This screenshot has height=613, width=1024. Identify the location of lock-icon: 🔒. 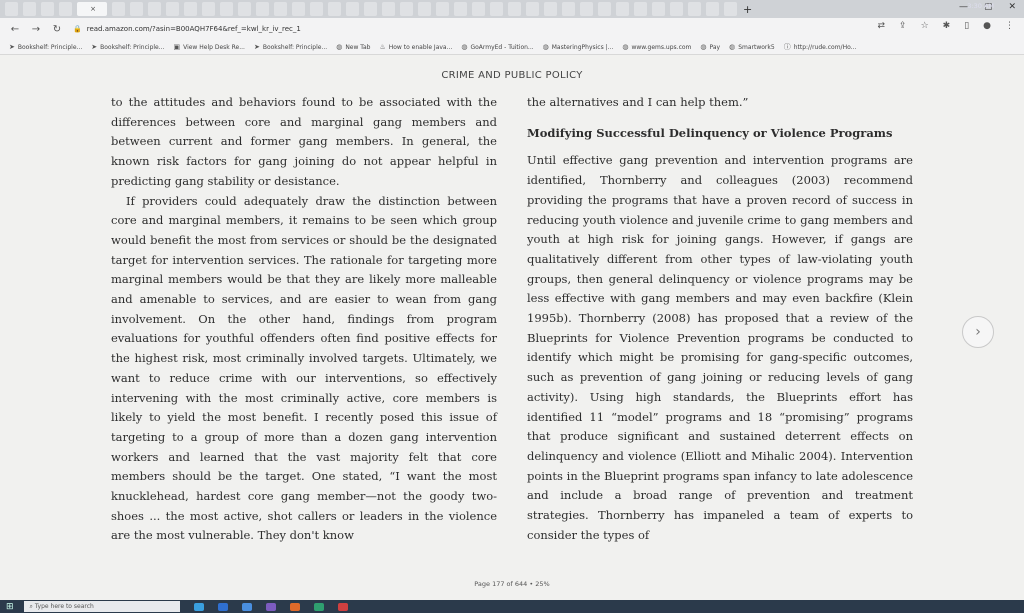
(77, 29).